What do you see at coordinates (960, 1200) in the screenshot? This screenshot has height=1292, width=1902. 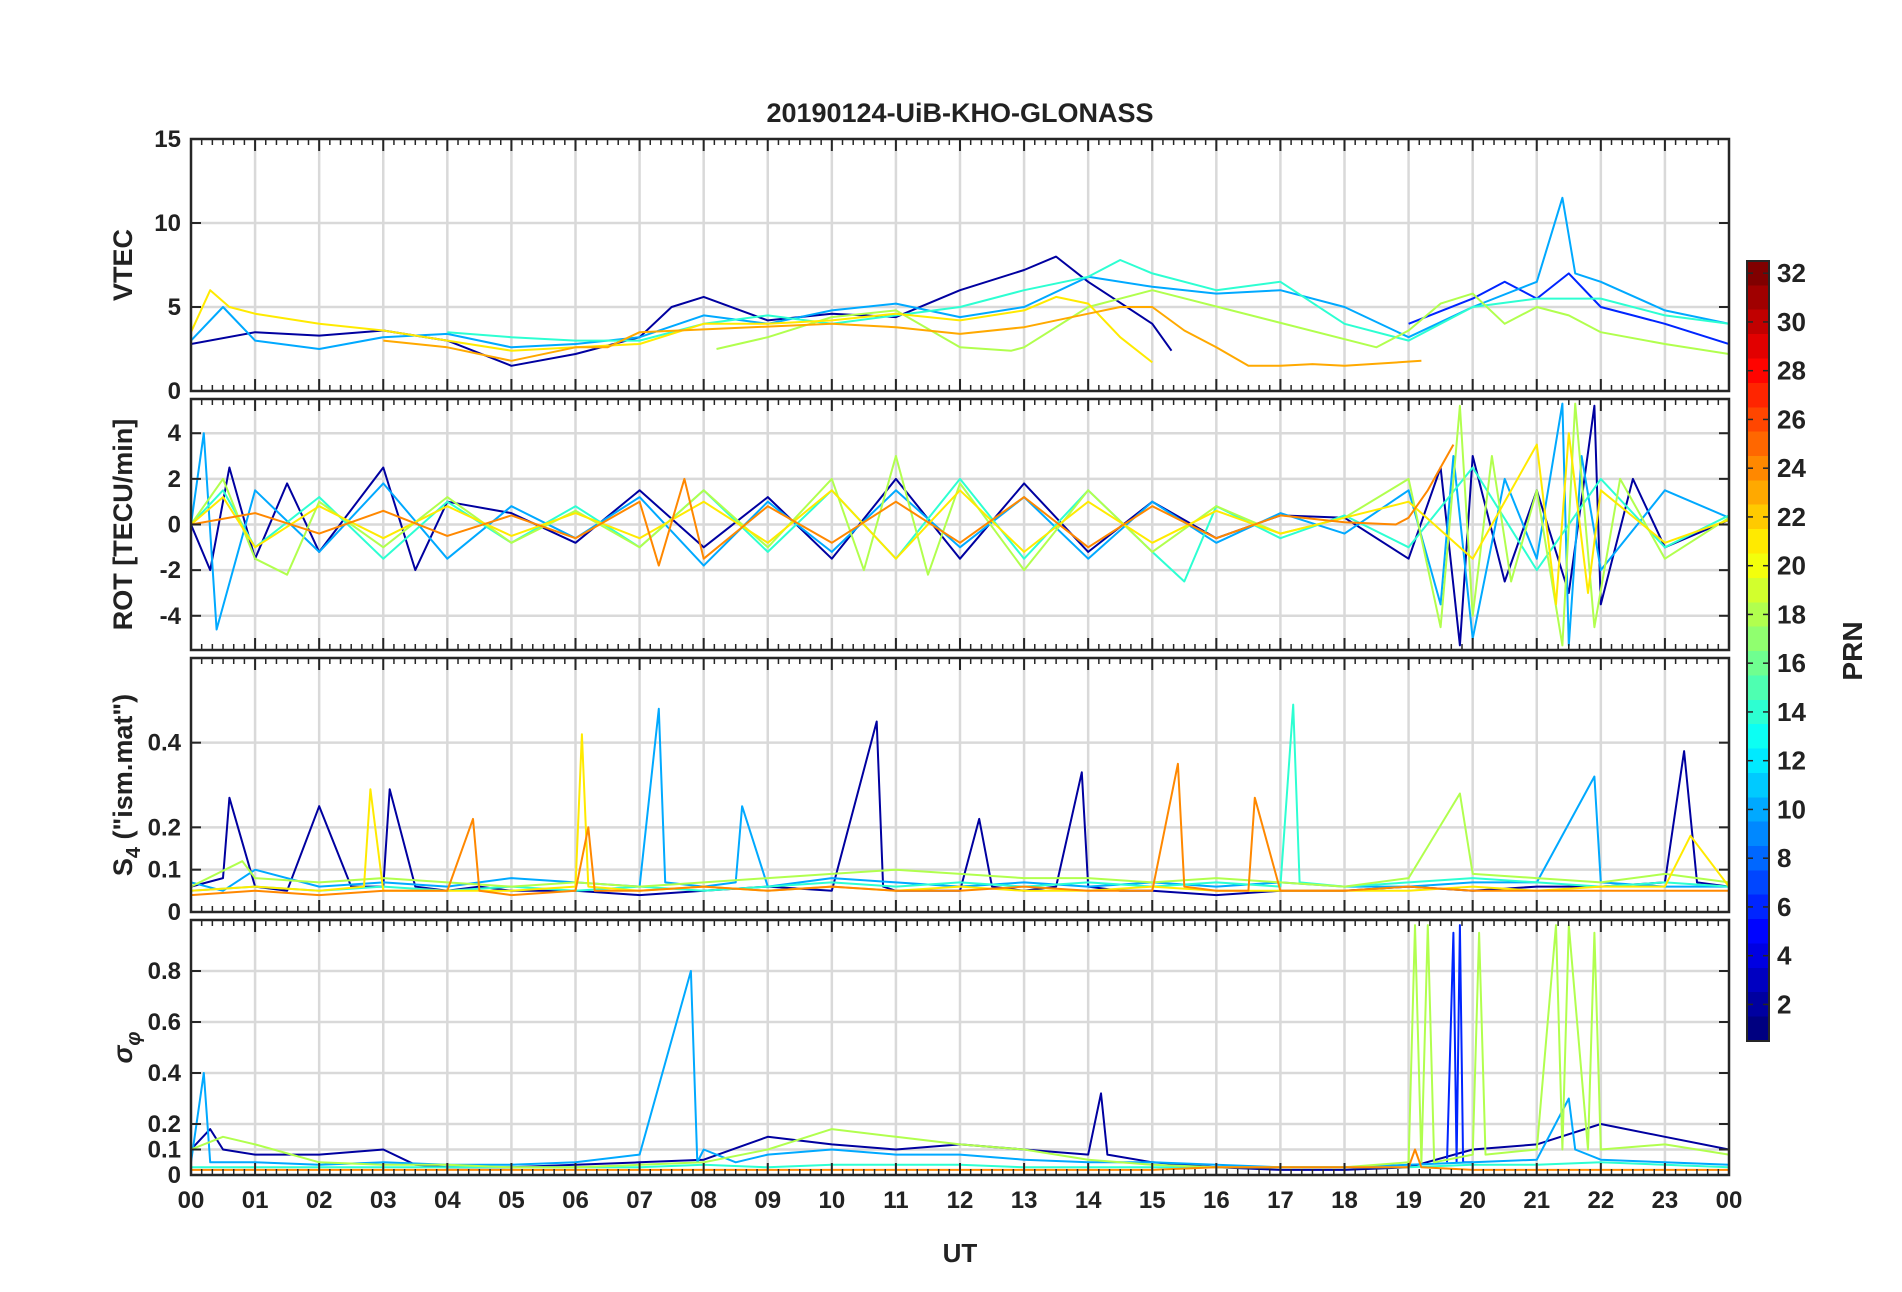 I see `x-tick-label: 12` at bounding box center [960, 1200].